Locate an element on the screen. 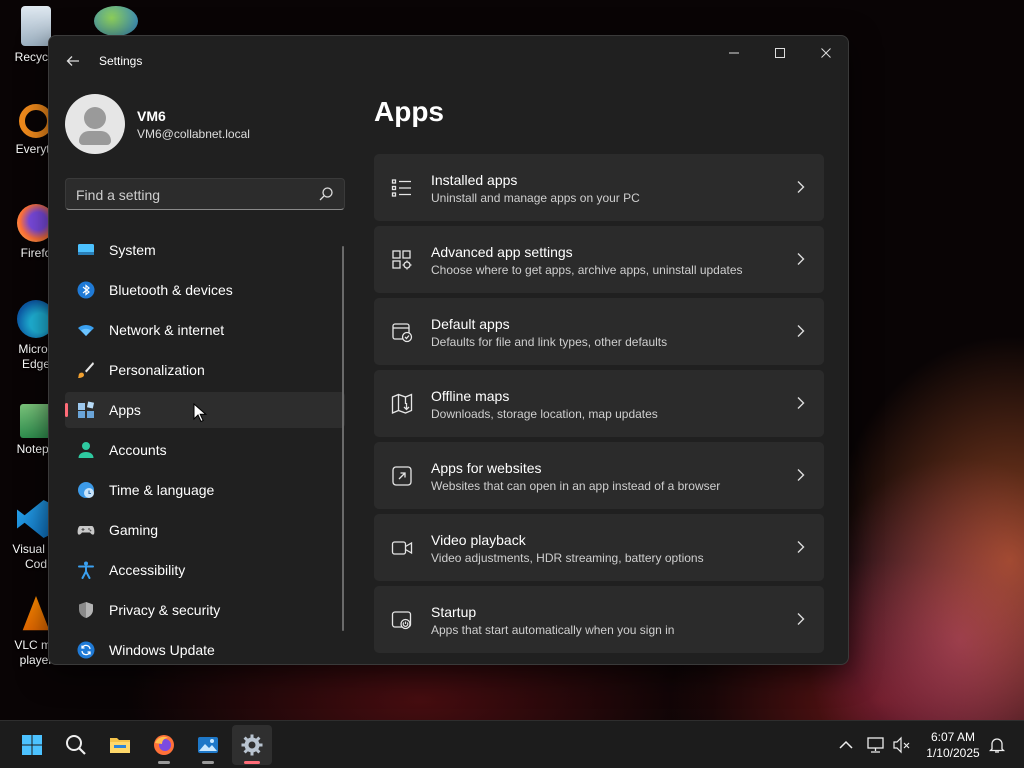 Image resolution: width=1024 pixels, height=768 pixels. maximize-button is located at coordinates (780, 53).